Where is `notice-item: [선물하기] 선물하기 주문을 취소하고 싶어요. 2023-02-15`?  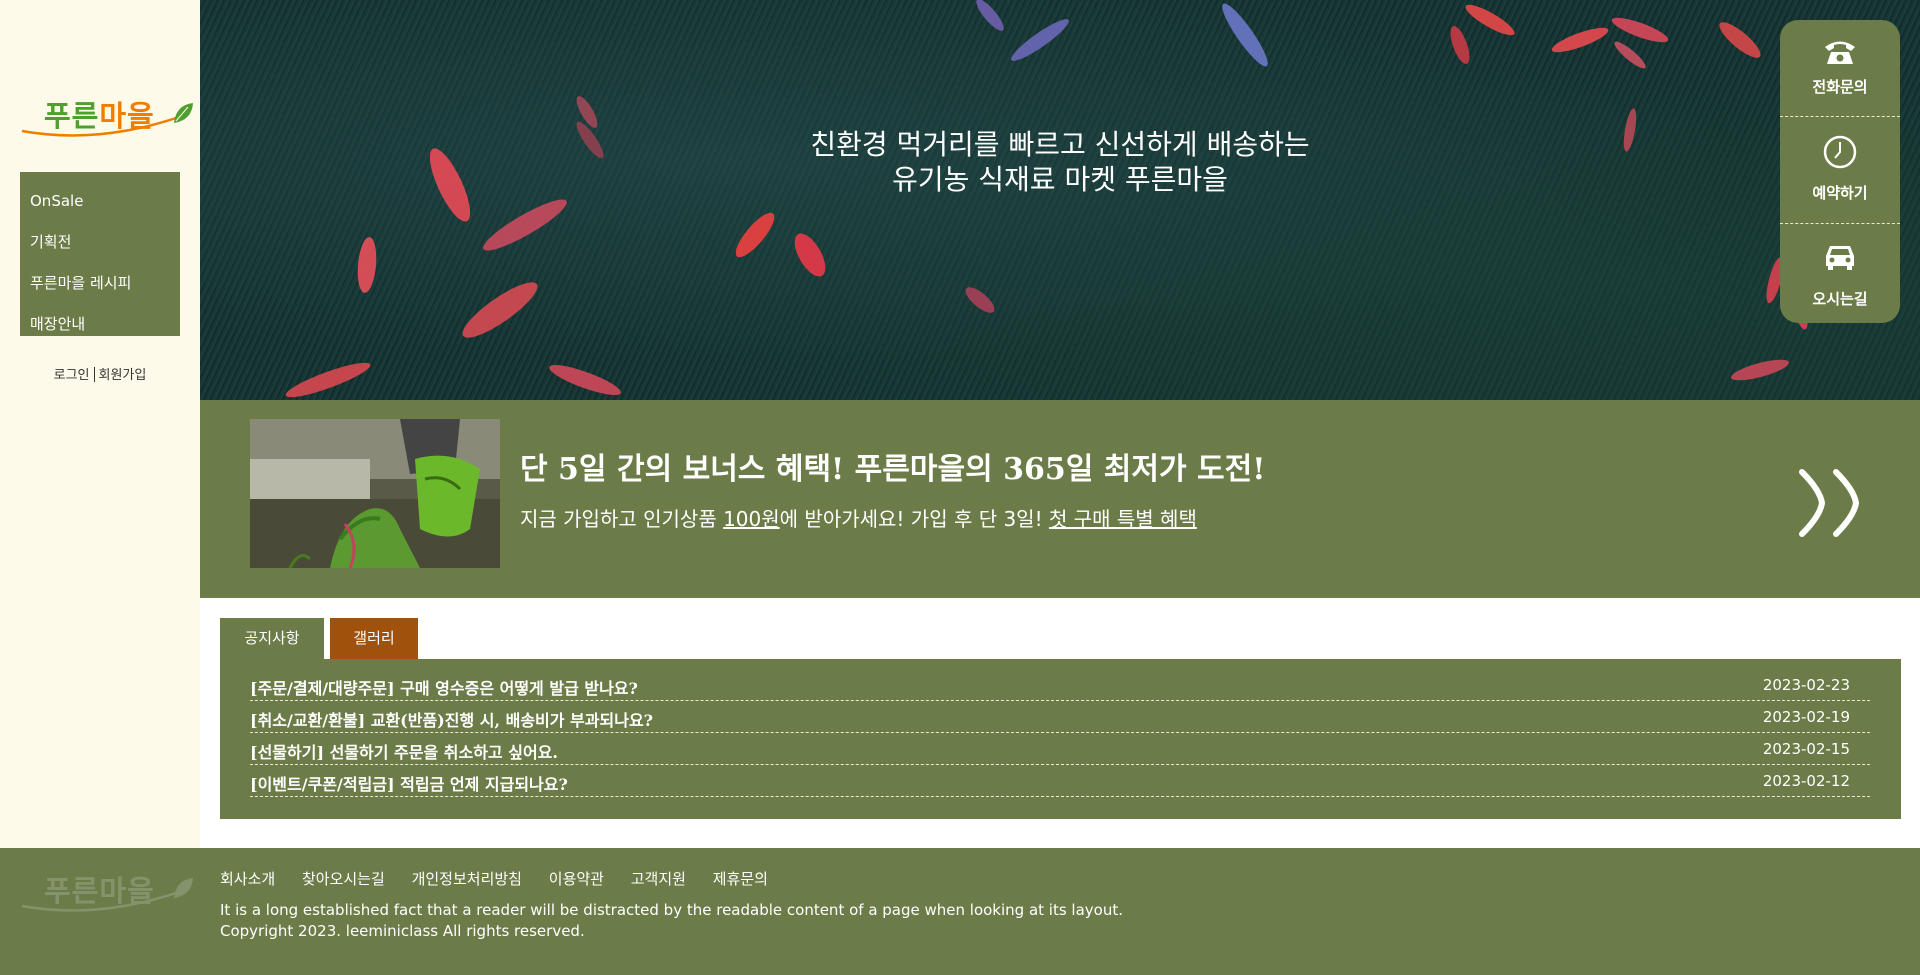
notice-item: [선물하기] 선물하기 주문을 취소하고 싶어요. 2023-02-15 is located at coordinates (1060, 749).